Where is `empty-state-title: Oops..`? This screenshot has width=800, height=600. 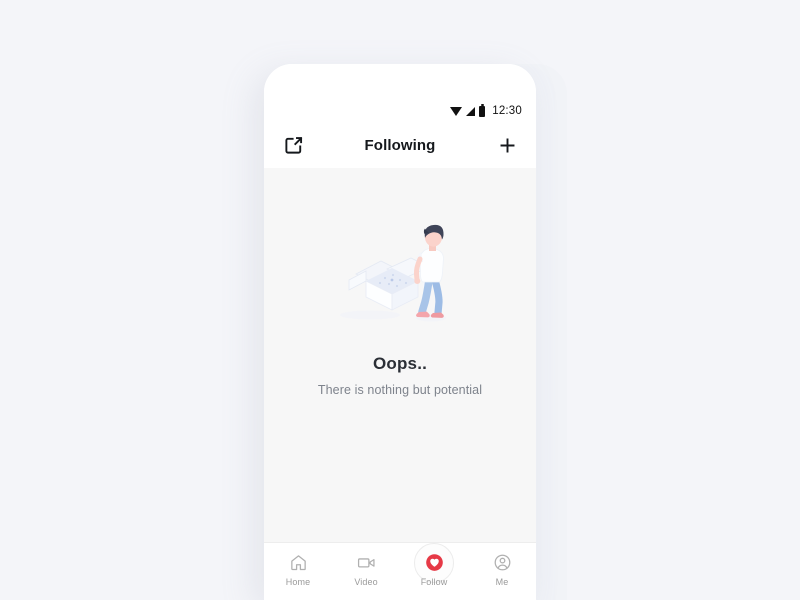
empty-state-title: Oops.. is located at coordinates (400, 363).